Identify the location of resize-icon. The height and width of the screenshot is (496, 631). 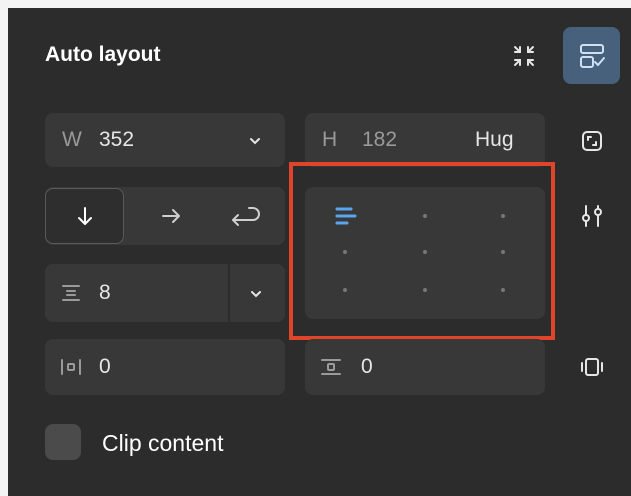
(592, 141).